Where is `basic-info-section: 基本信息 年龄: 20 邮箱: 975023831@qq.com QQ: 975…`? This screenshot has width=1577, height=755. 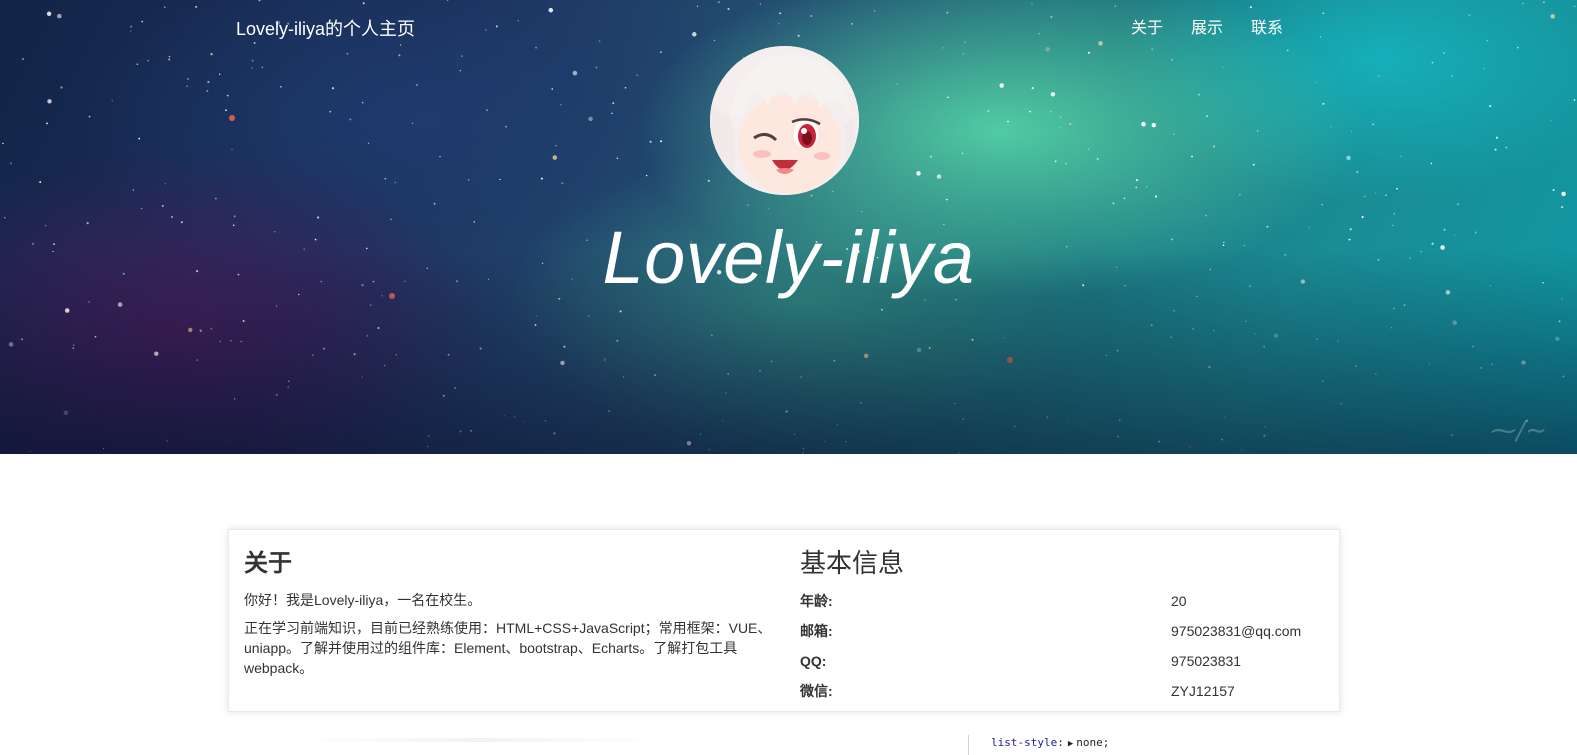 basic-info-section: 基本信息 年龄: 20 邮箱: 975023831@qq.com QQ: 975… is located at coordinates (1060, 629).